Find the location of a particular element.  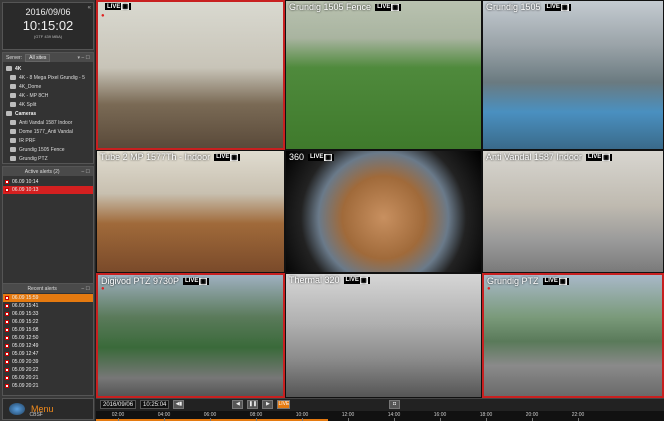

active-alerts-list: 06.09 10:14 06.09 10:13 is located at coordinates (48, 185).